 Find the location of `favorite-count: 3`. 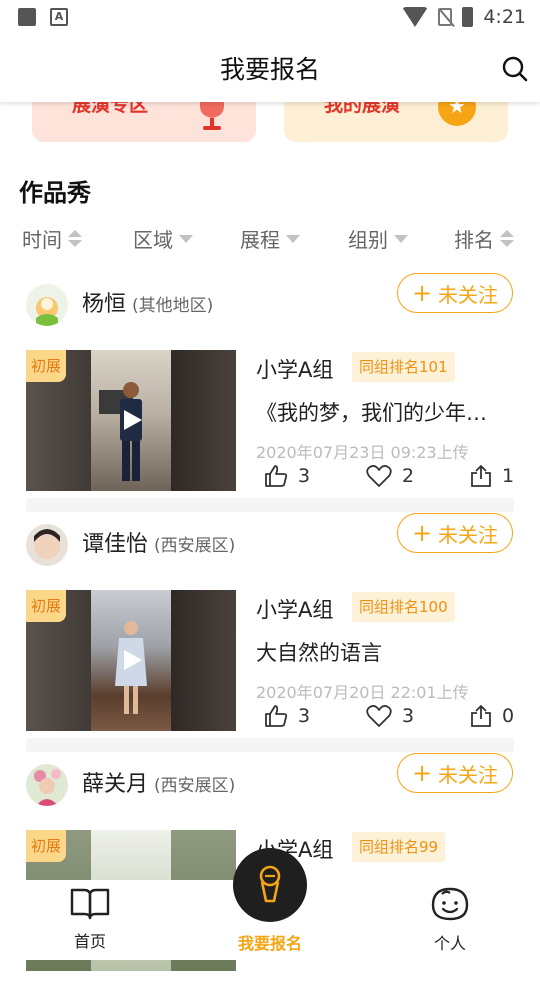

favorite-count: 3 is located at coordinates (408, 716).